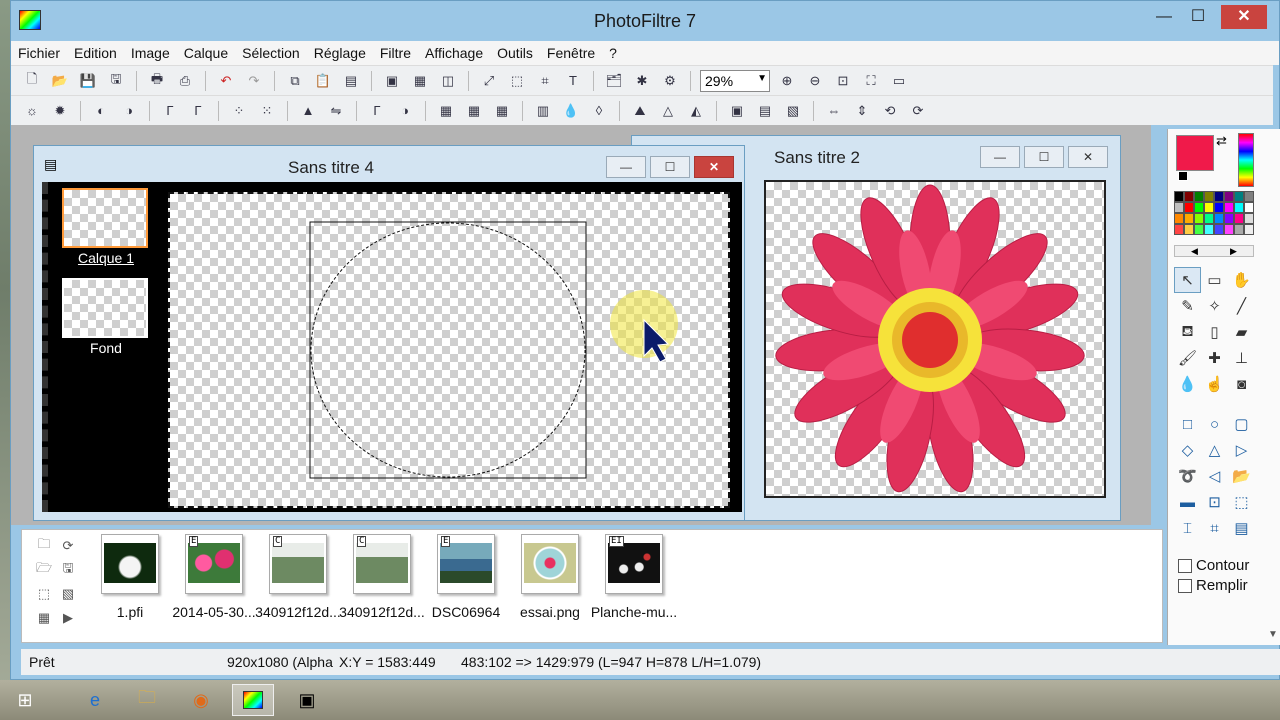 The height and width of the screenshot is (720, 1280). I want to click on crop-selection-icon: ⌗, so click(1214, 528).